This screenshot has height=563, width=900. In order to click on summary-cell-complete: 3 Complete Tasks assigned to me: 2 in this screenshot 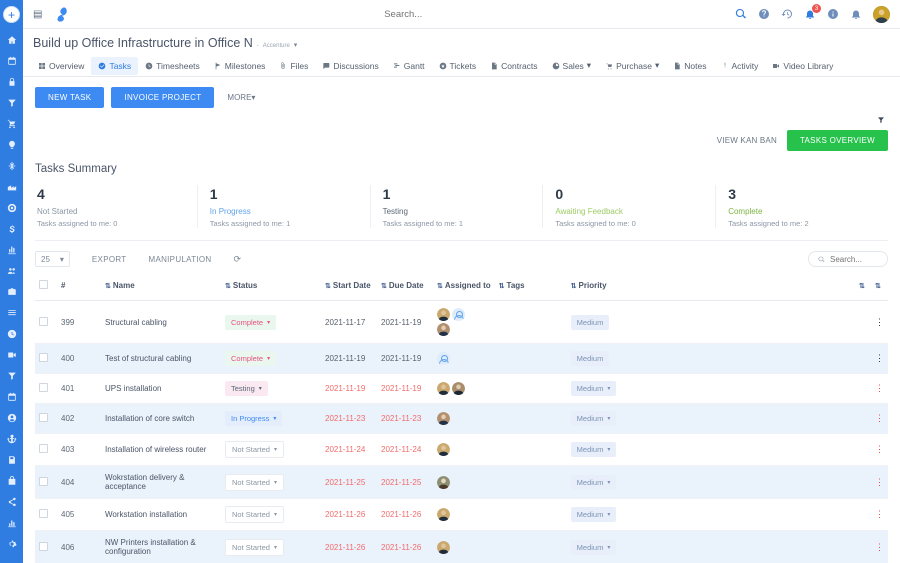, I will do `click(801, 207)`.